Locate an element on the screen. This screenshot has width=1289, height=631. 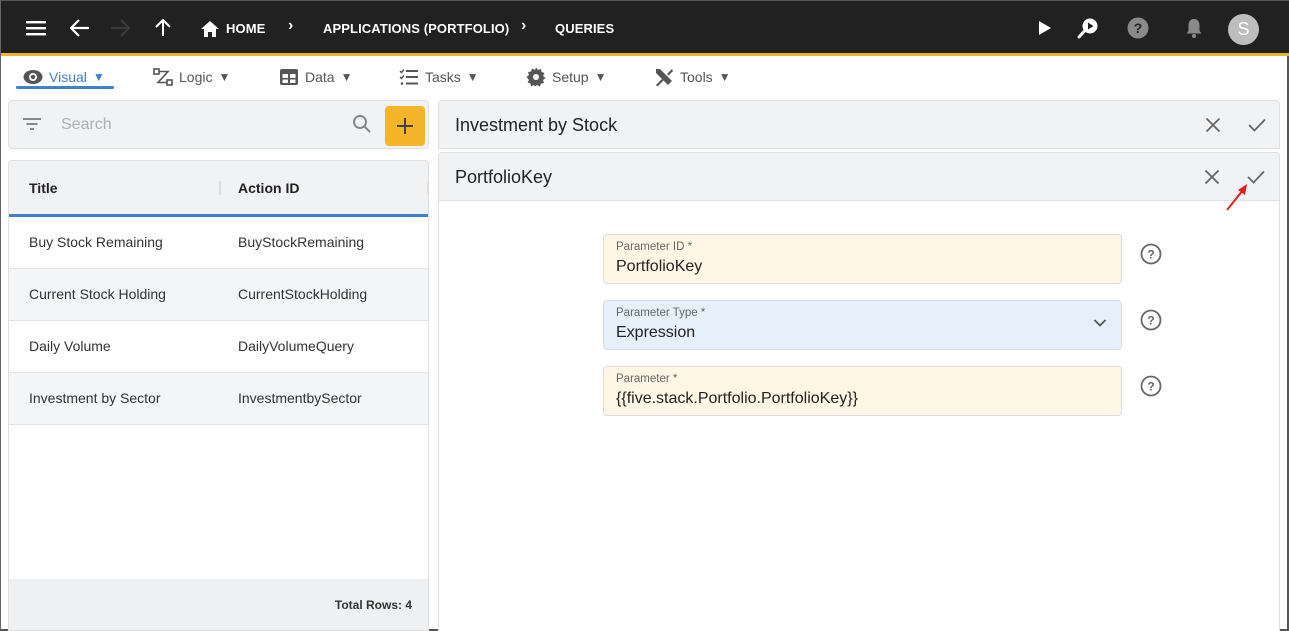
parameter-id-field: Parameter ID * is located at coordinates (862, 259).